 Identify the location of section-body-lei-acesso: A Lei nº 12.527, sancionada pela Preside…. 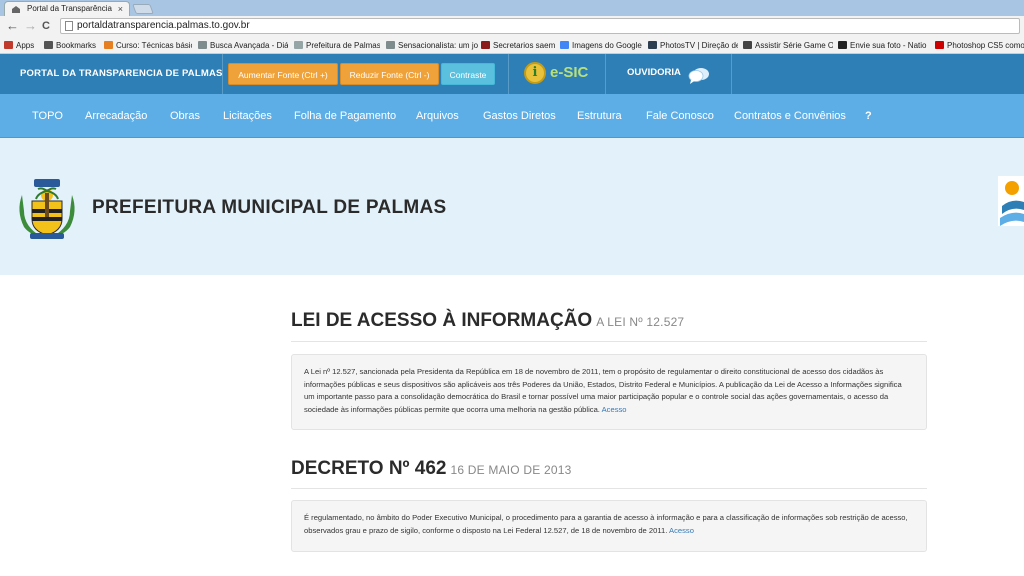
(609, 392).